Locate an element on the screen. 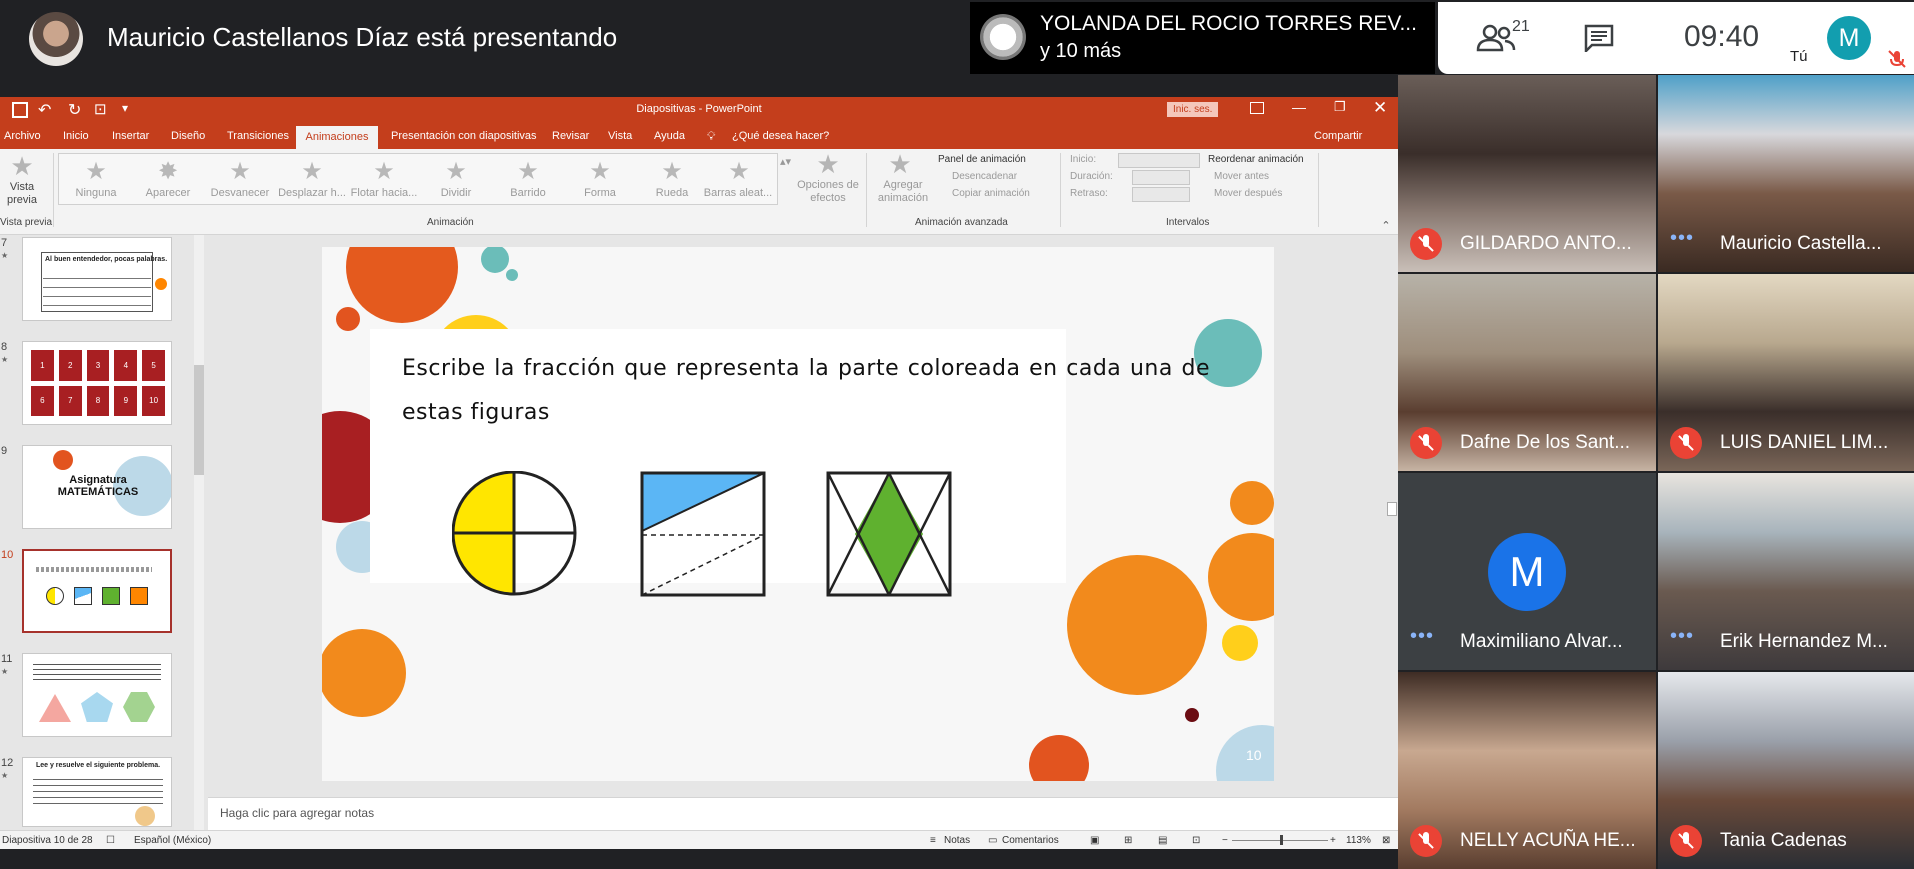  slide-thumbnail-7: Al buen entendedor, pocas palabras. is located at coordinates (97, 279).